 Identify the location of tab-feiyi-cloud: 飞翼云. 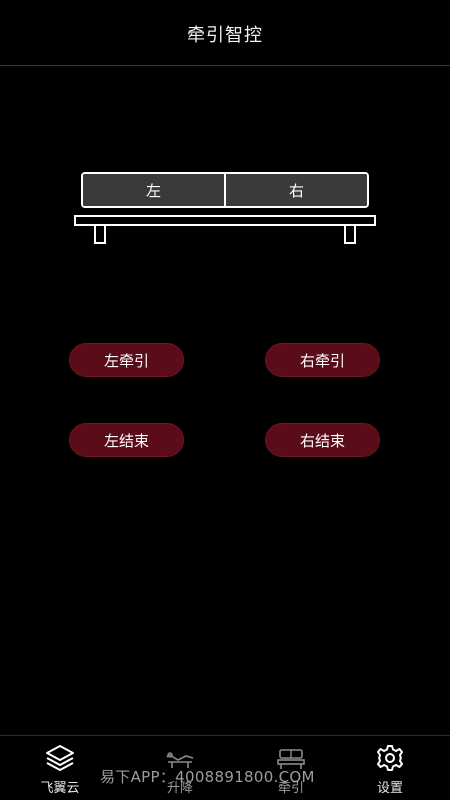
(60, 768).